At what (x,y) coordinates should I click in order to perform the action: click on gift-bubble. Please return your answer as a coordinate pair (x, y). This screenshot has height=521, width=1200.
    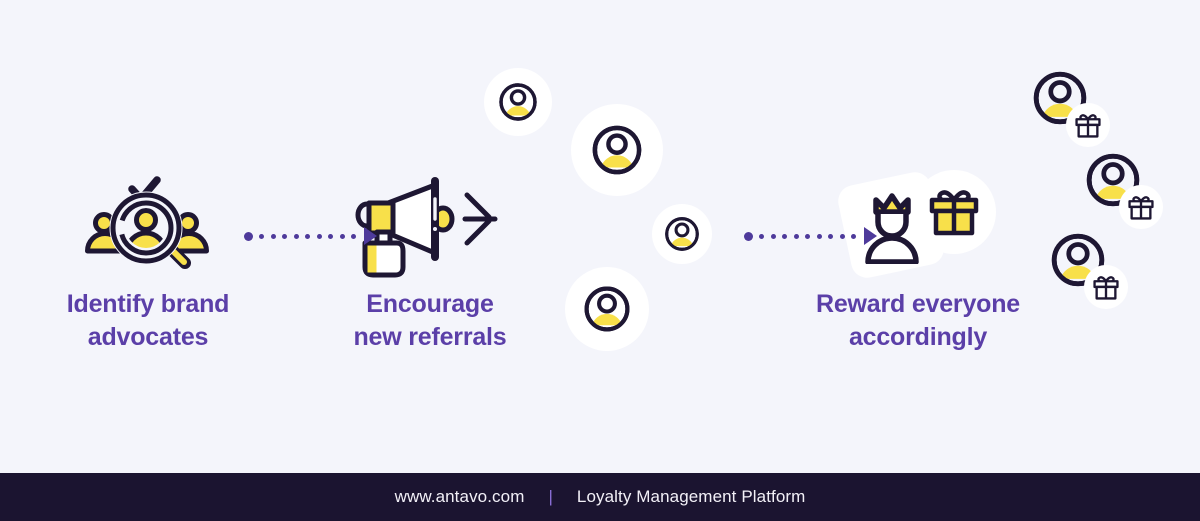
    Looking at the image, I should click on (954, 212).